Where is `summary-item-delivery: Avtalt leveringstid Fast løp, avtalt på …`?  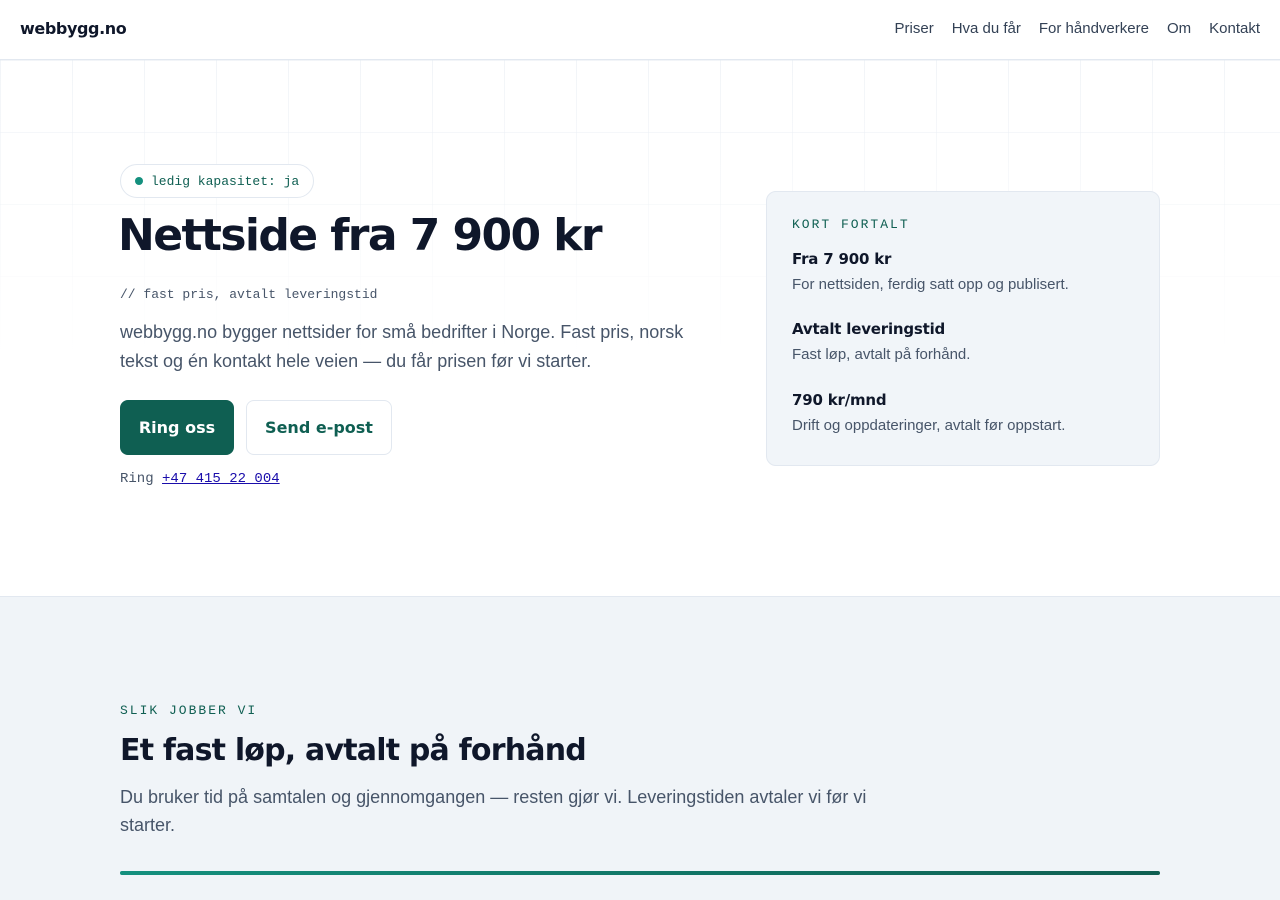
summary-item-delivery: Avtalt leveringstid Fast løp, avtalt på … is located at coordinates (881, 341).